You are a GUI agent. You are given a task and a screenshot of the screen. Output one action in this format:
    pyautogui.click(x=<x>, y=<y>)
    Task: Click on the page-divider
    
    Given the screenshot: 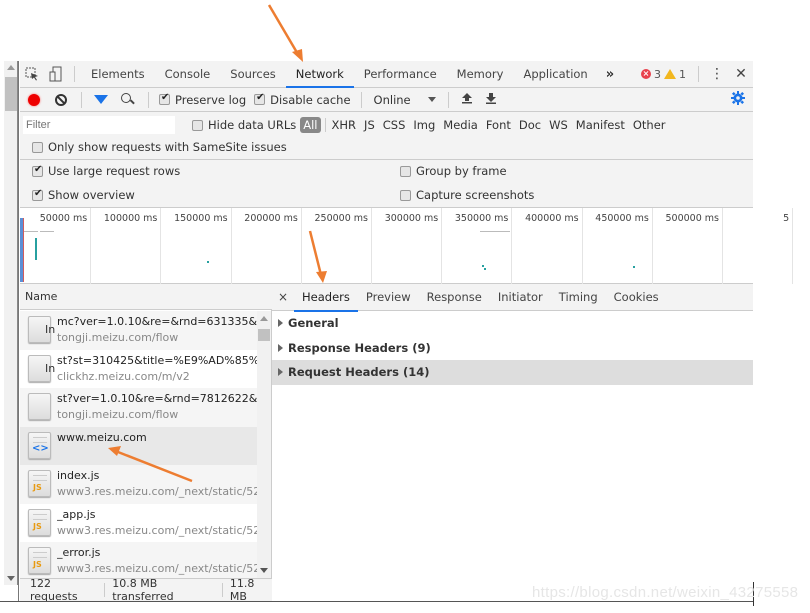 What is the action you would take?
    pyautogui.click(x=18, y=331)
    